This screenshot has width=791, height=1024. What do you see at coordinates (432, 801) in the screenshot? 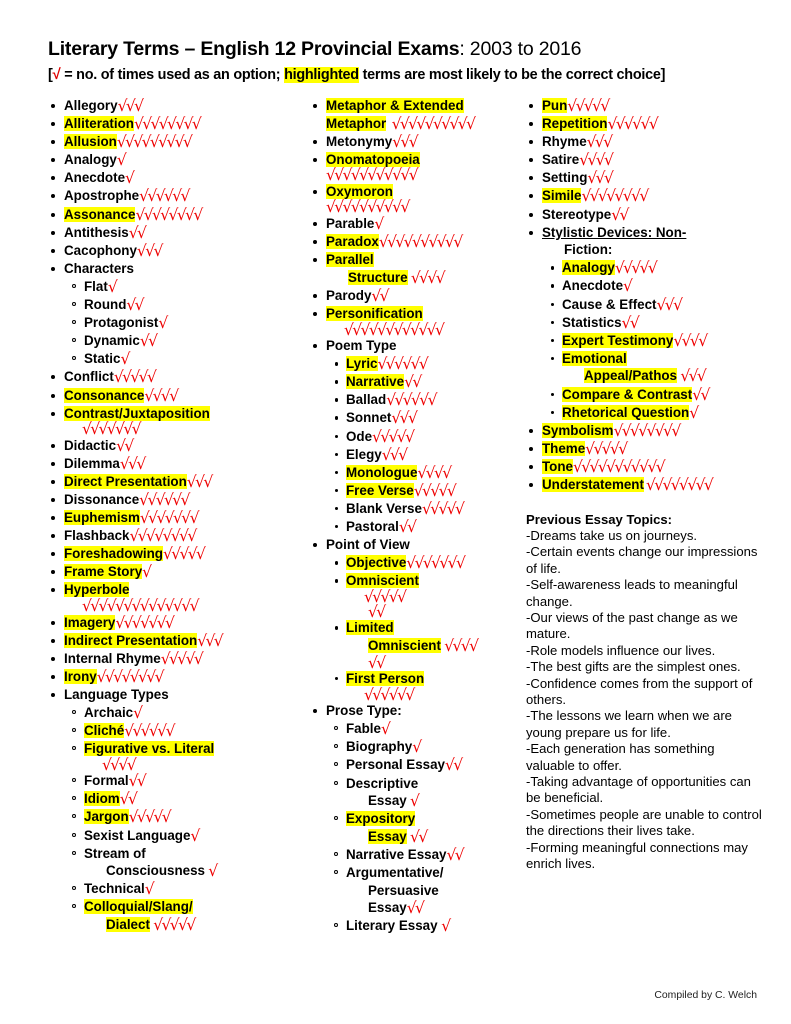
I see `term-label-continuation: Essay √` at bounding box center [432, 801].